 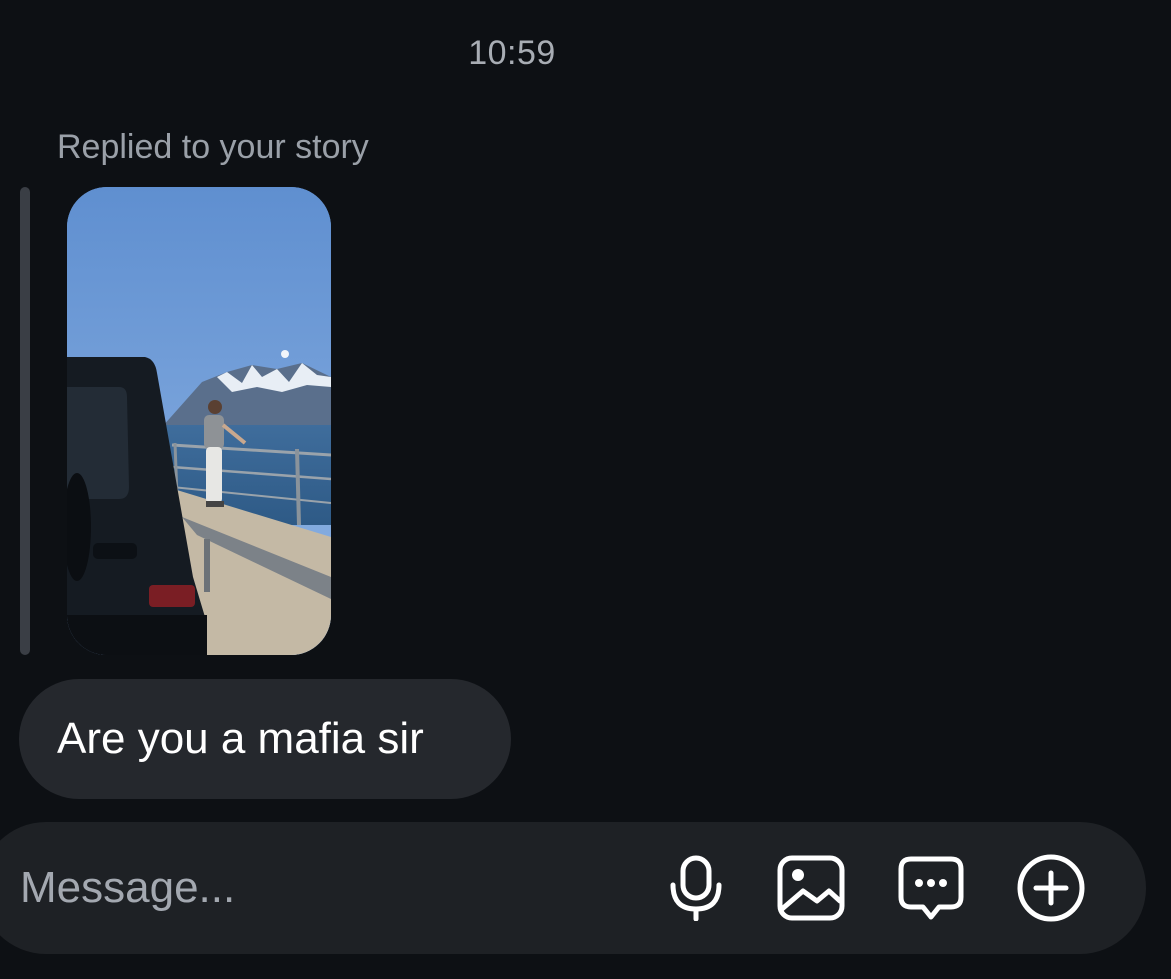 I want to click on story-image, so click(x=199, y=421).